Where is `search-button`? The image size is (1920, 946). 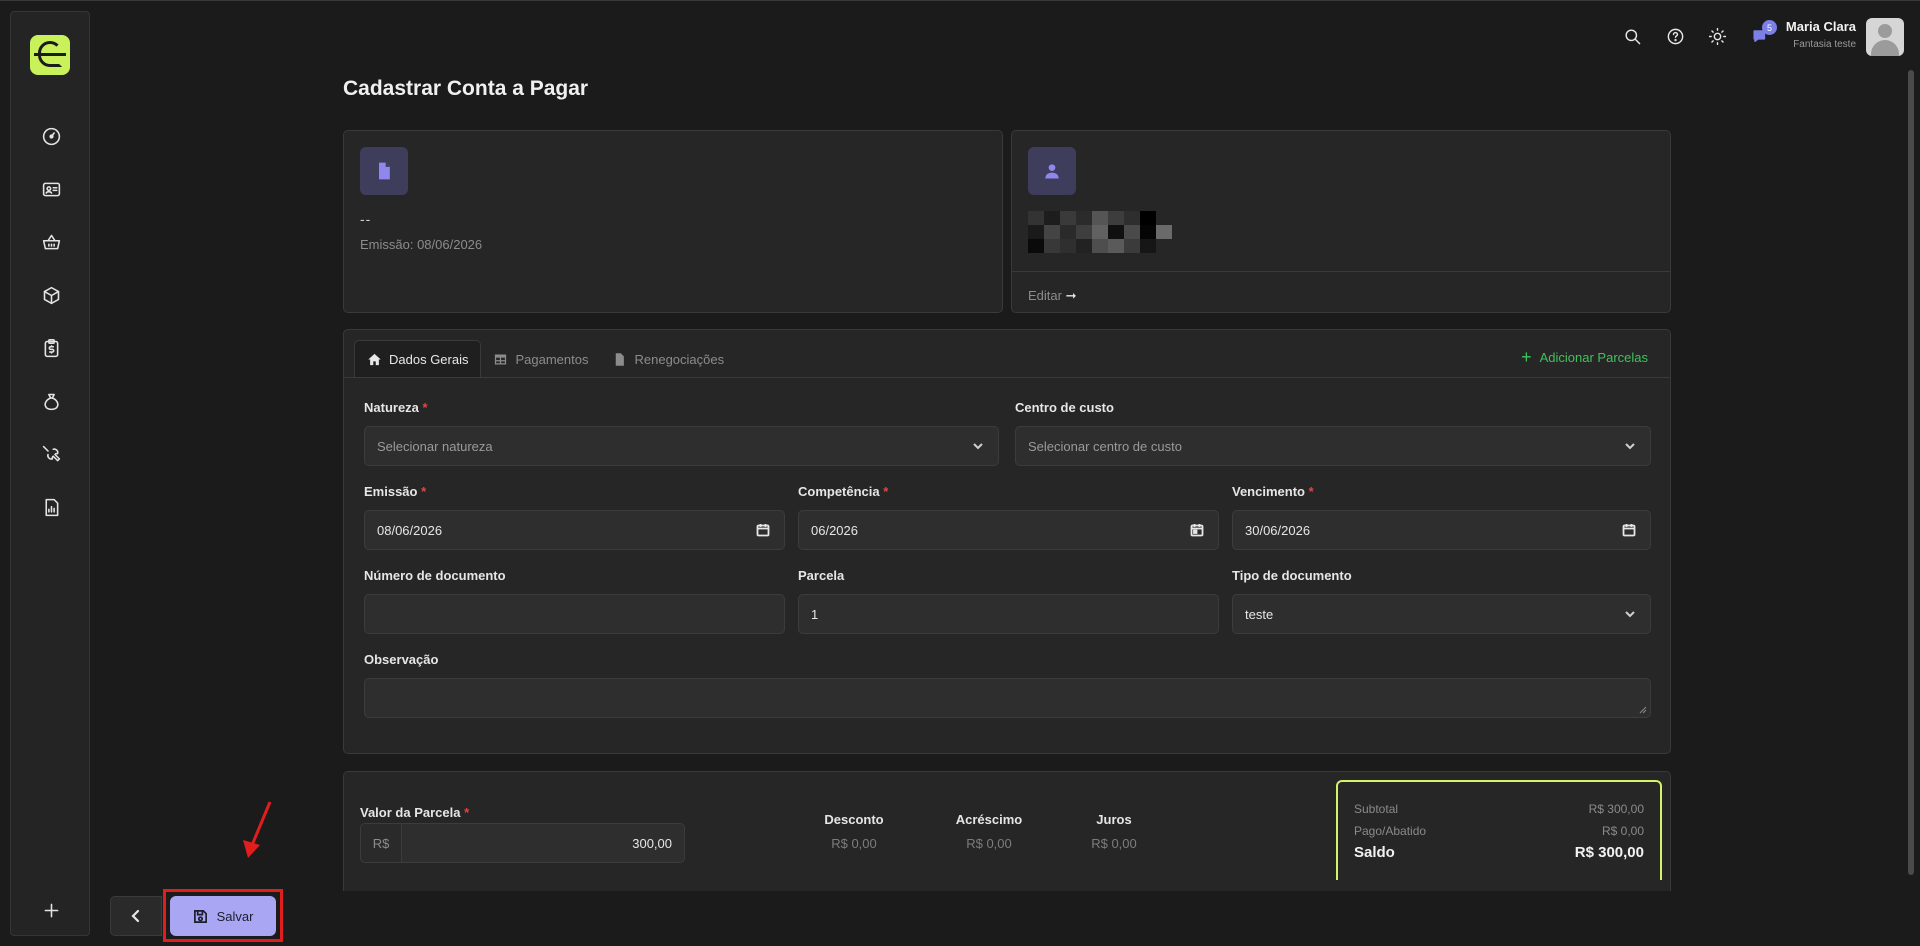
search-button is located at coordinates (1632, 36).